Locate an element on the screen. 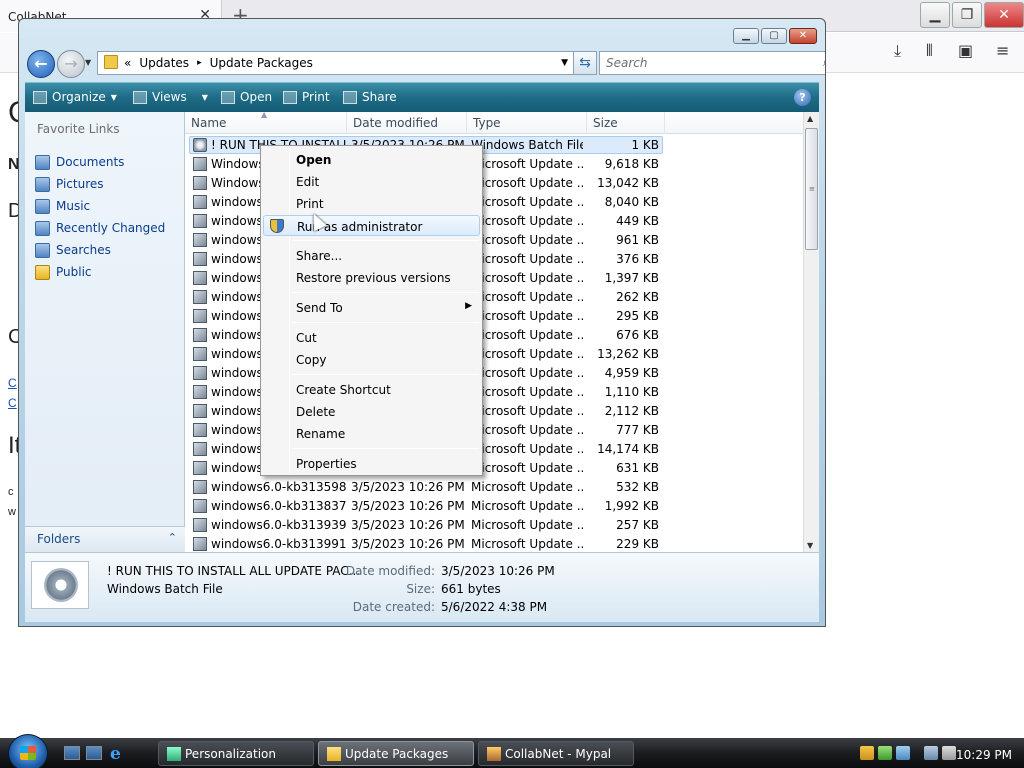  file-size: 4,959 KB is located at coordinates (631, 373).